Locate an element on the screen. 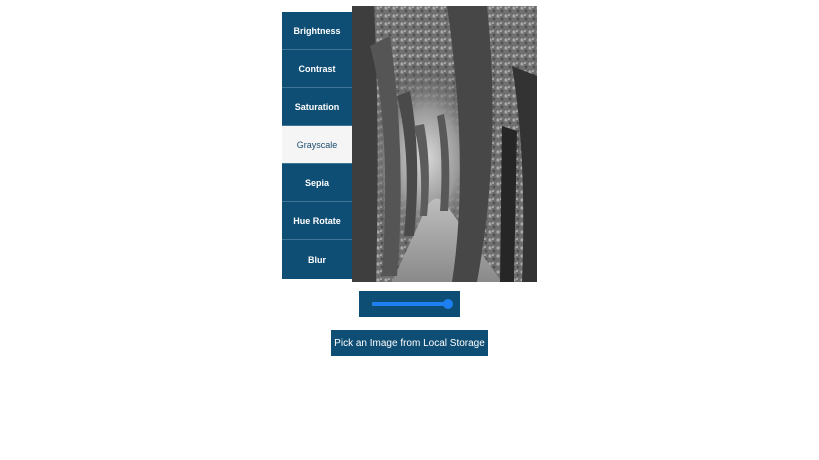 This screenshot has width=819, height=460. pick-image-button: Pick an Image from Local Storage is located at coordinates (409, 343).